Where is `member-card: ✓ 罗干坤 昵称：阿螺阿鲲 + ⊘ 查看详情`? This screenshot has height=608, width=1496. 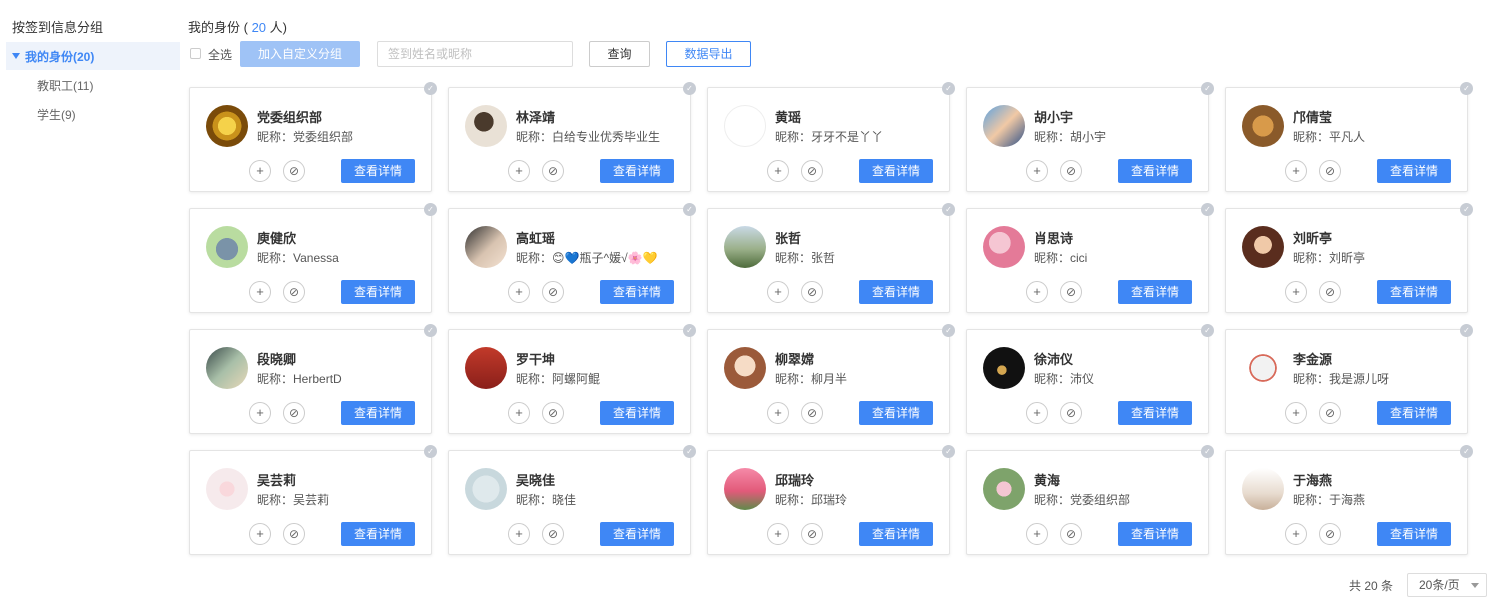 member-card: ✓ 罗干坤 昵称：阿螺阿鲲 + ⊘ 查看详情 is located at coordinates (572, 379).